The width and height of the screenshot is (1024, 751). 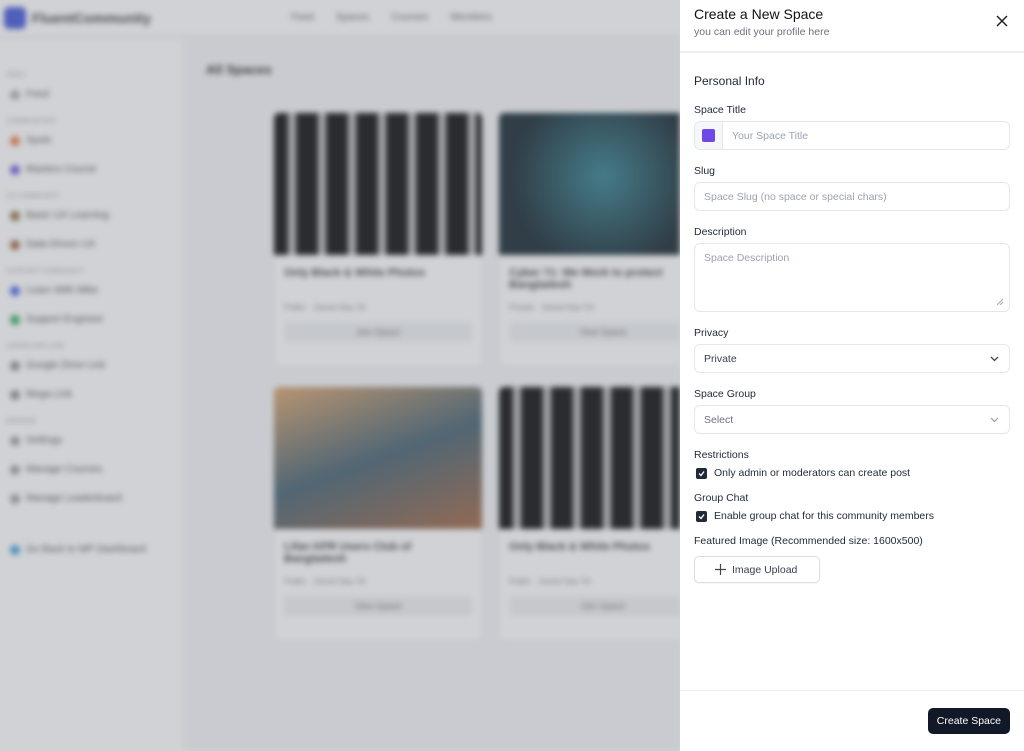 I want to click on restrictions-label: Restrictions, so click(x=721, y=455).